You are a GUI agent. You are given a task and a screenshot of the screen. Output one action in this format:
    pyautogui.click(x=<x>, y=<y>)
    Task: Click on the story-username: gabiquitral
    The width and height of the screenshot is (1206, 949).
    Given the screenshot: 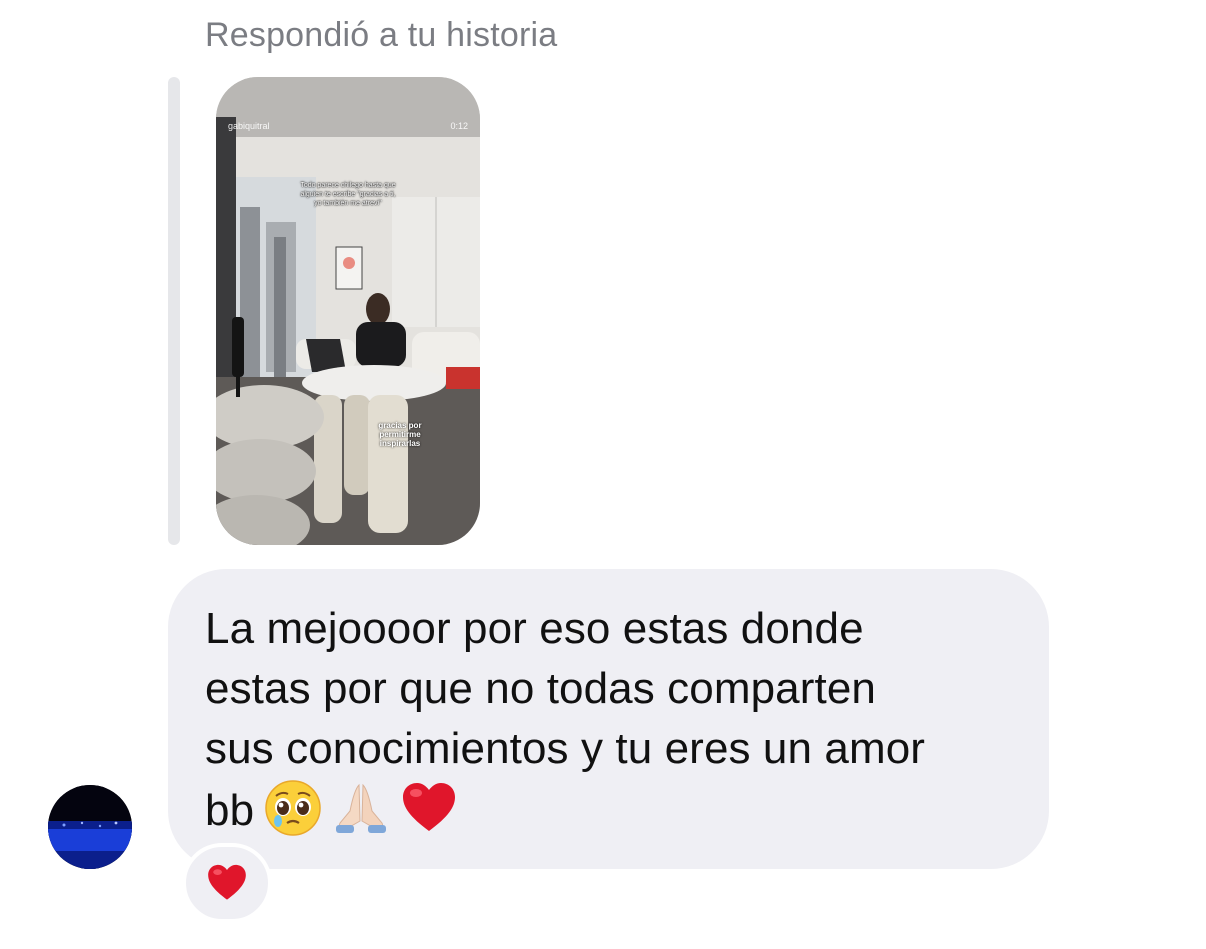 What is the action you would take?
    pyautogui.click(x=249, y=126)
    